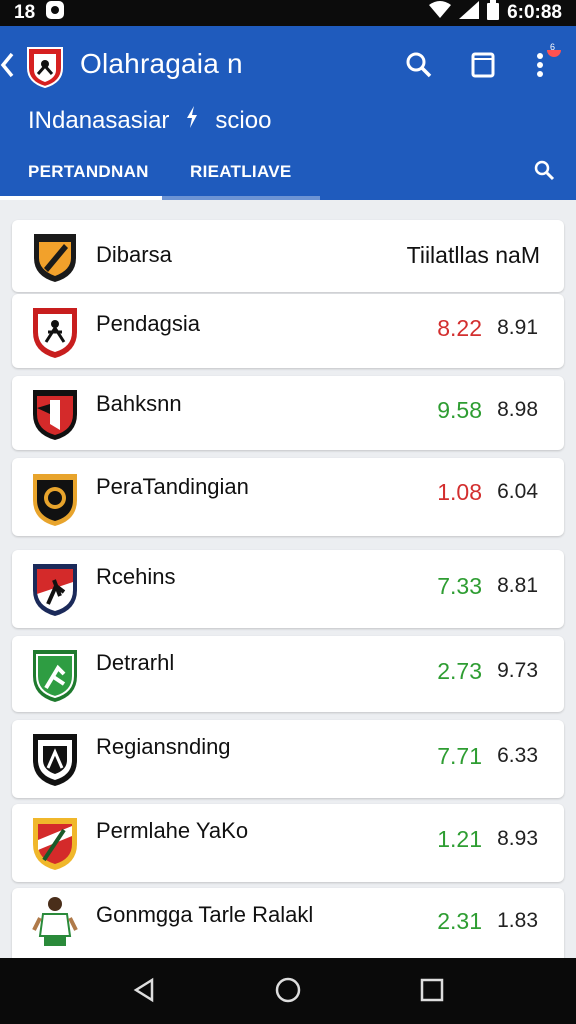 Image resolution: width=576 pixels, height=1024 pixels. I want to click on tab-search-icon, so click(544, 170).